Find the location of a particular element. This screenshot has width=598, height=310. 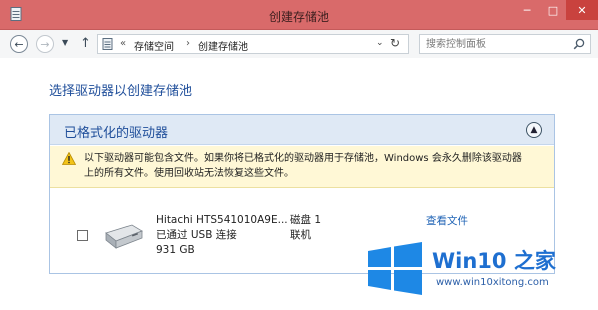

warning-icon is located at coordinates (69, 158).